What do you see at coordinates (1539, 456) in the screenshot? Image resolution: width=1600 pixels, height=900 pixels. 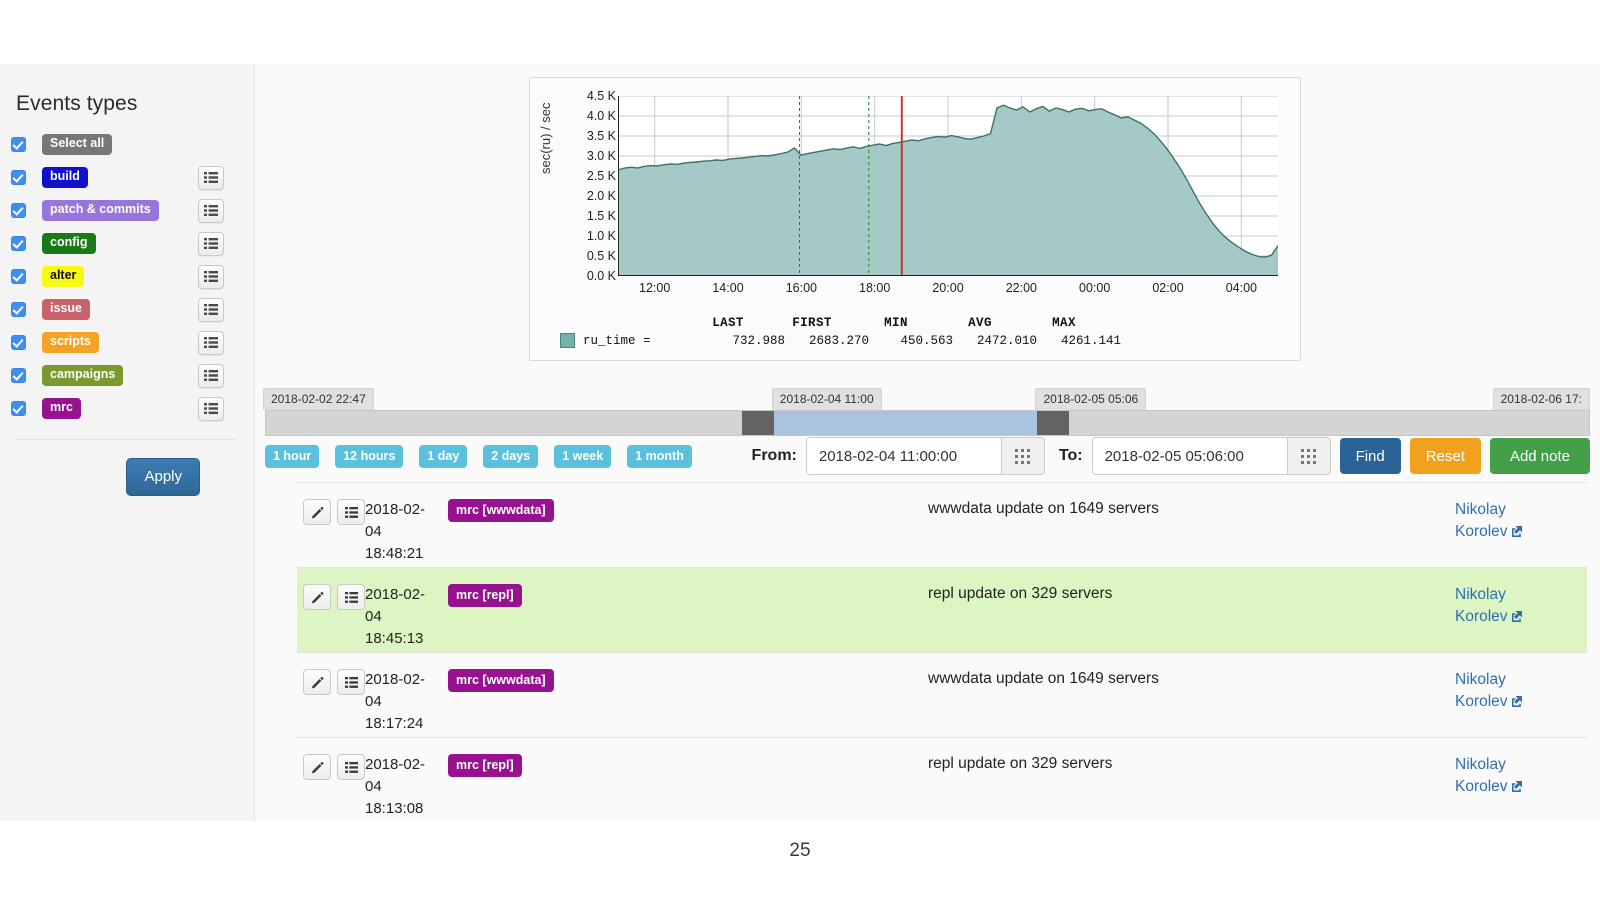 I see `add-note-button: Add note` at bounding box center [1539, 456].